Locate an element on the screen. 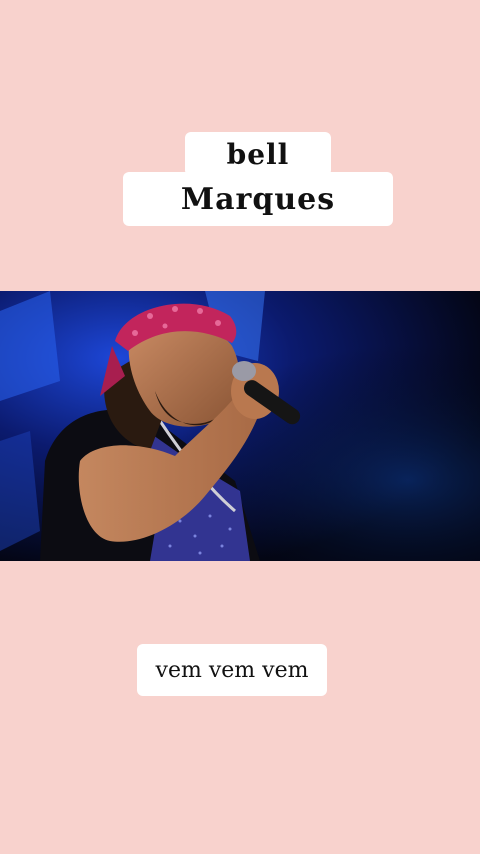 The height and width of the screenshot is (854, 480). title-block: bell Marques is located at coordinates (240, 180).